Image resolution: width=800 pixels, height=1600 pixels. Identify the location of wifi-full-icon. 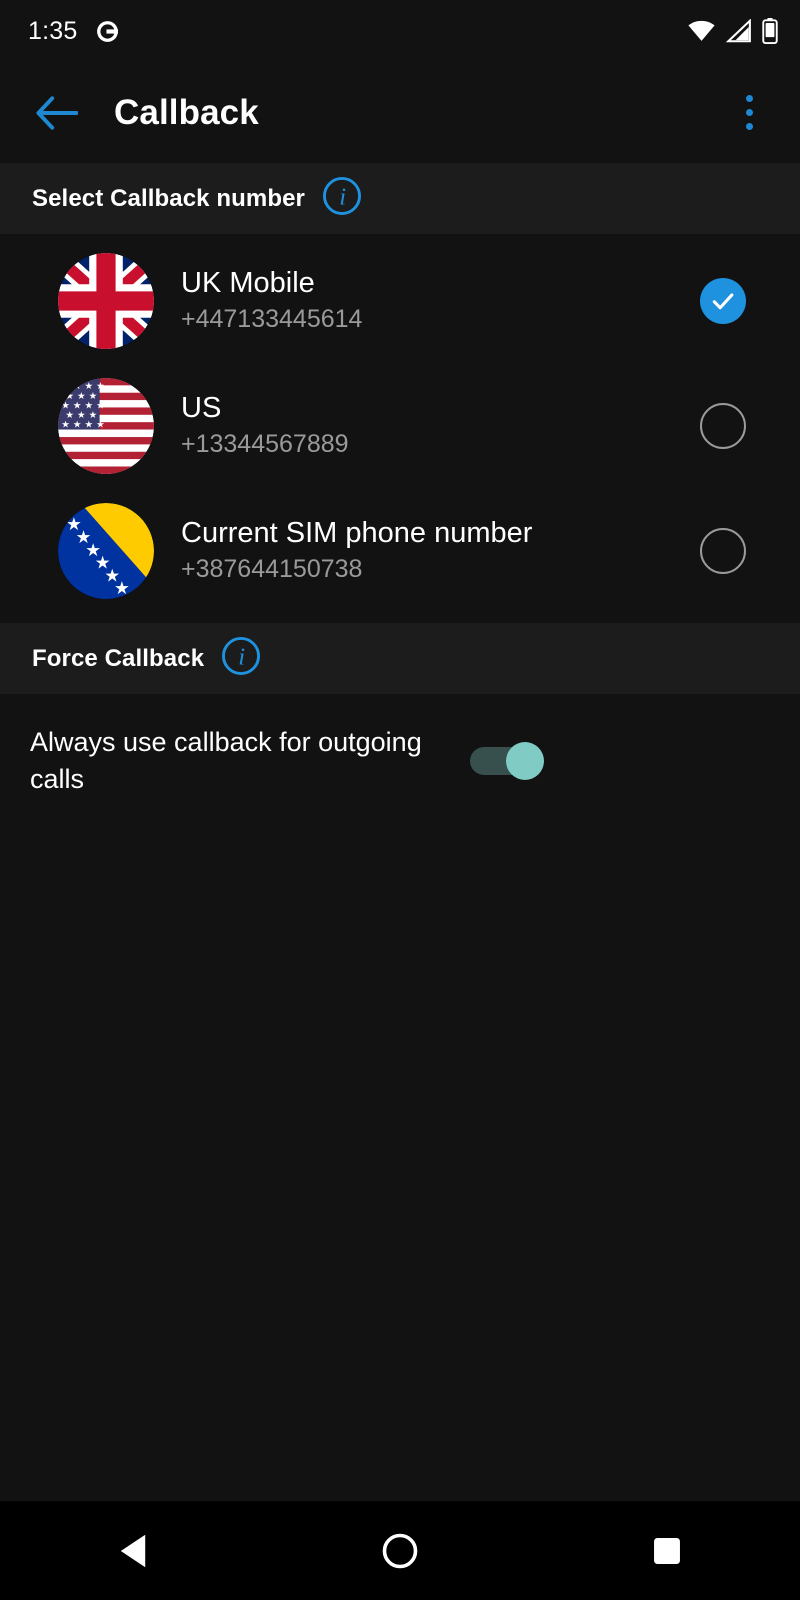
(701, 31).